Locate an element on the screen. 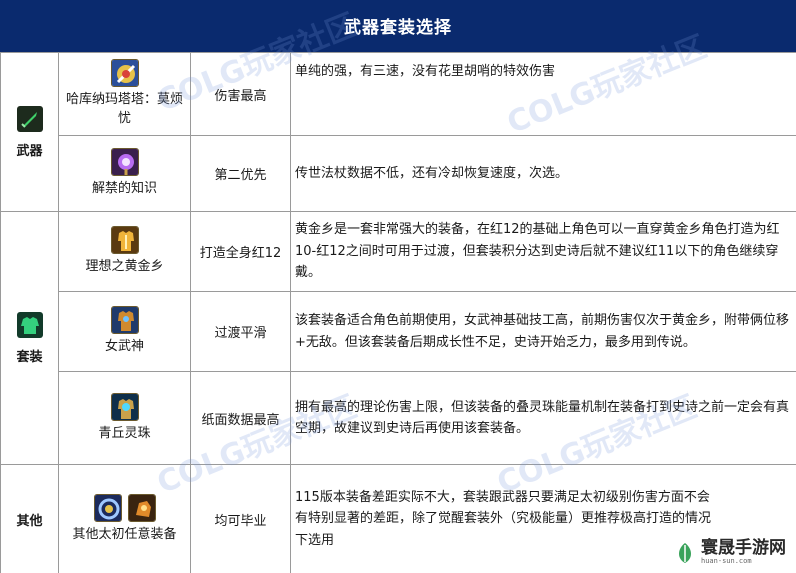 This screenshot has height=573, width=796. item-name: 青丘灵珠 is located at coordinates (124, 433).